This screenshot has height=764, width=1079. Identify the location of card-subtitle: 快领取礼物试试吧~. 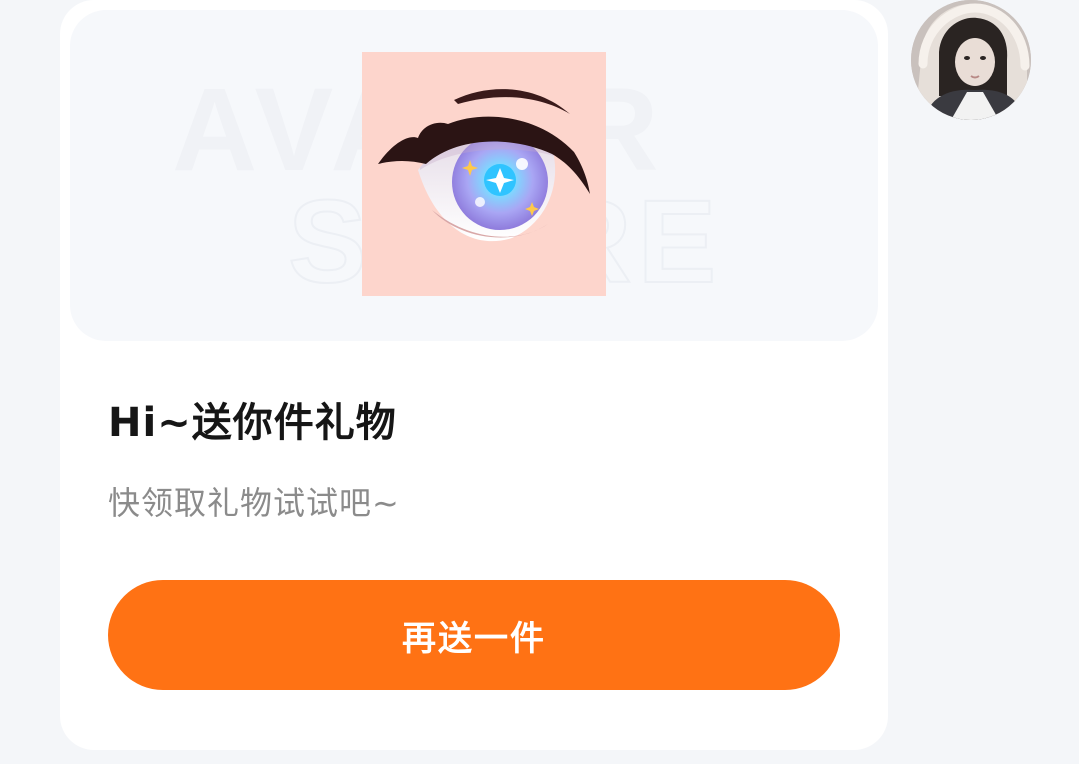
(254, 503).